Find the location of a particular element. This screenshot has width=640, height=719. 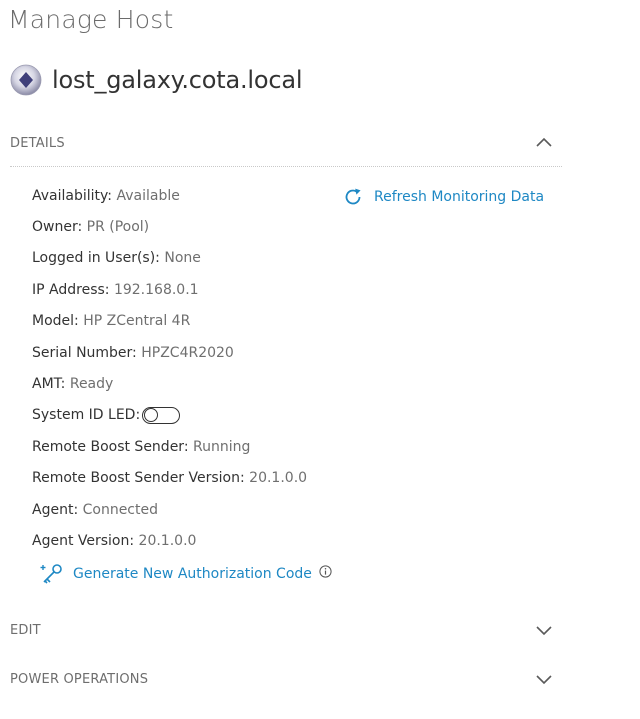

toggle-knob is located at coordinates (151, 414).